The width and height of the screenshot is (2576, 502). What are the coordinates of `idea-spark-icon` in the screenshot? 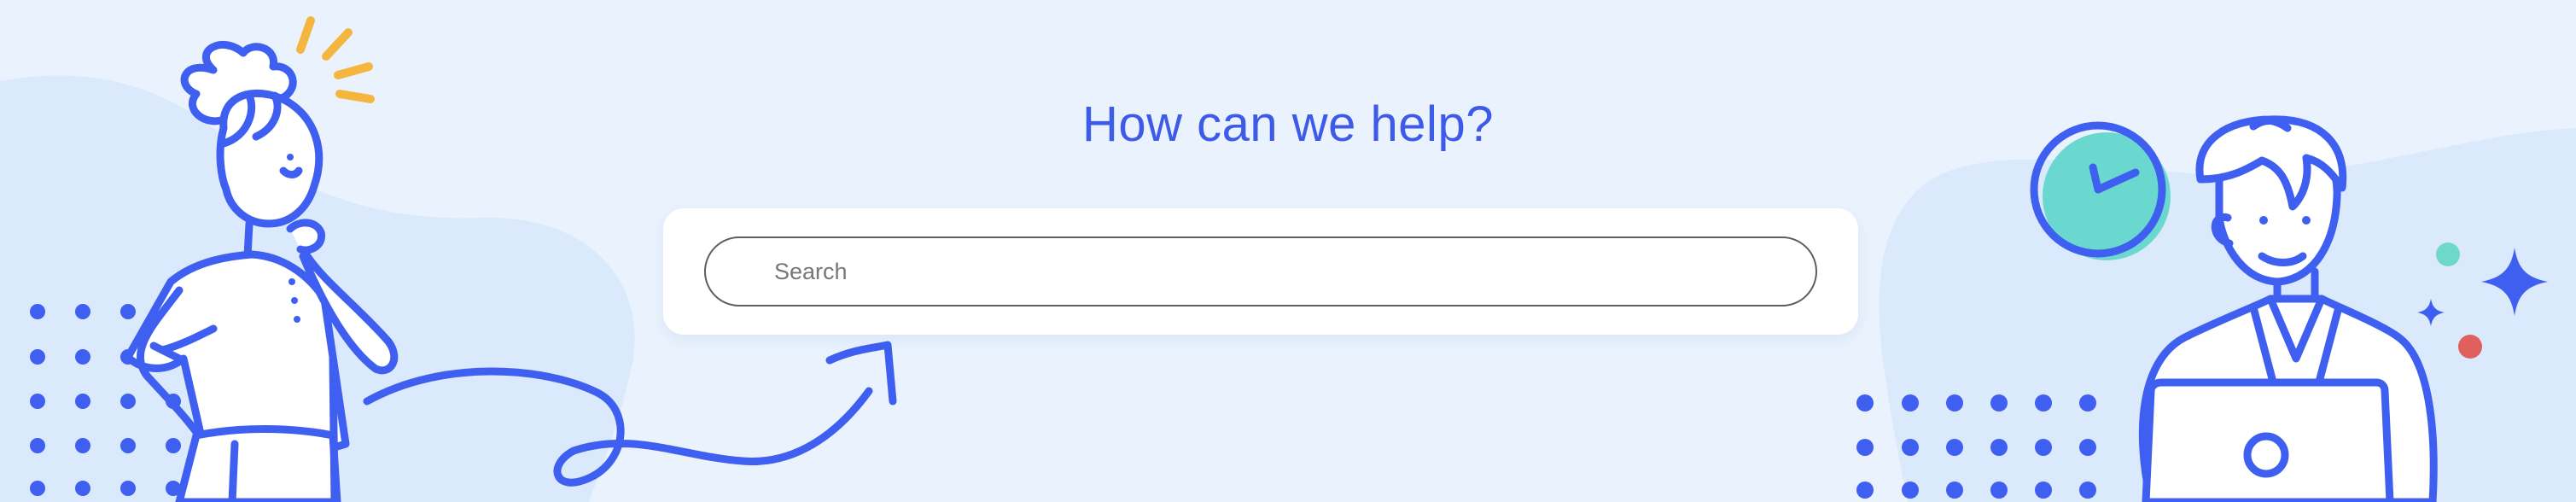 It's located at (335, 59).